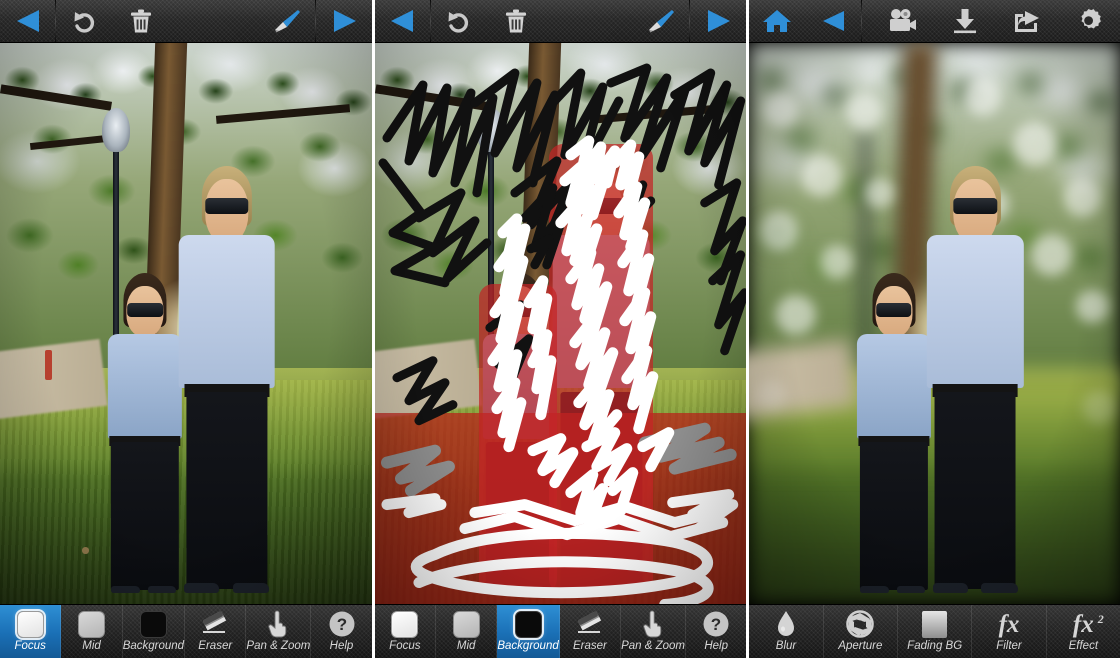 The image size is (1120, 658). Describe the element at coordinates (92, 624) in the screenshot. I see `gray-swatch-icon` at that location.